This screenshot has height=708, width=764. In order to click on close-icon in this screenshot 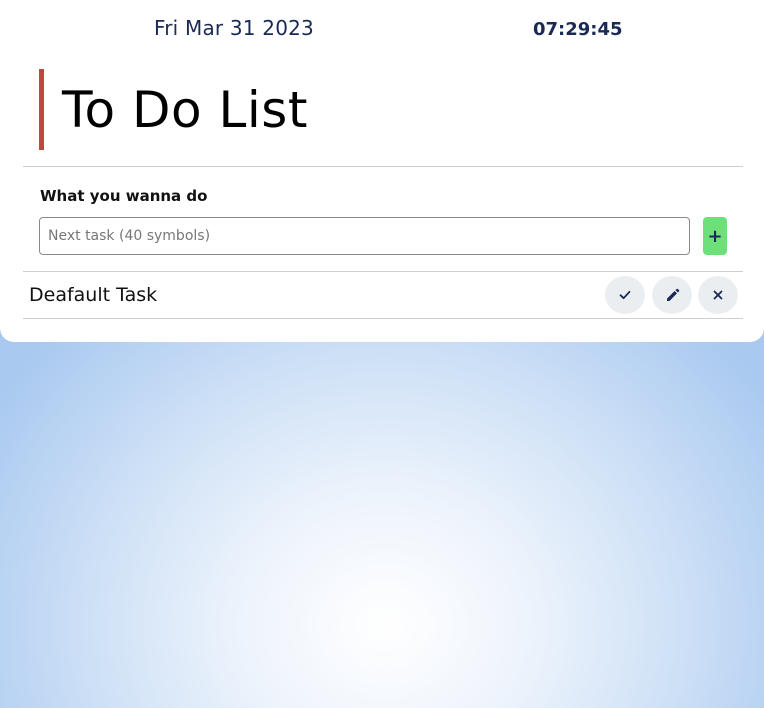, I will do `click(718, 295)`.